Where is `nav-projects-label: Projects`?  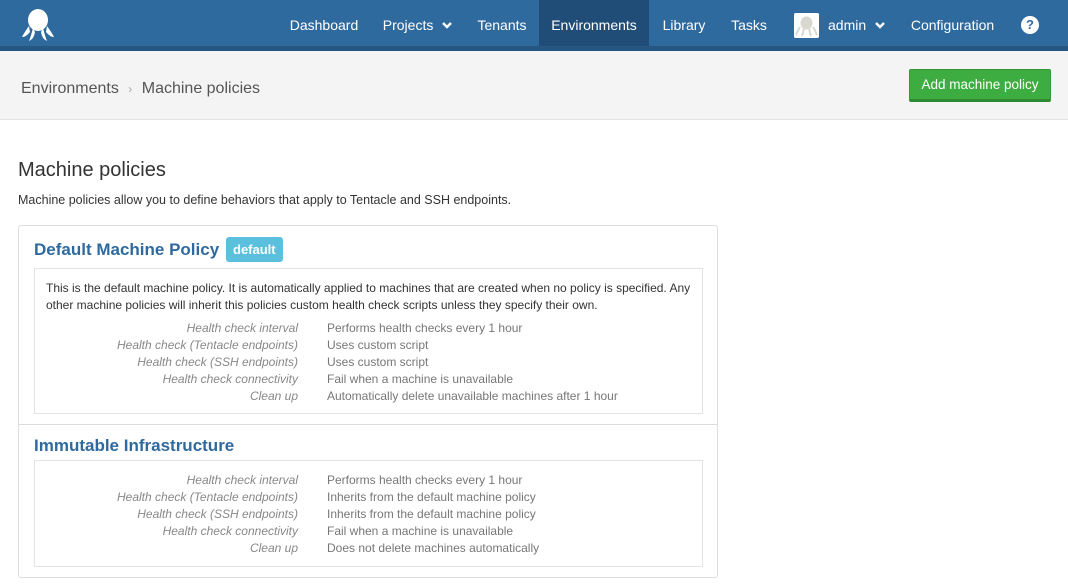 nav-projects-label: Projects is located at coordinates (408, 25).